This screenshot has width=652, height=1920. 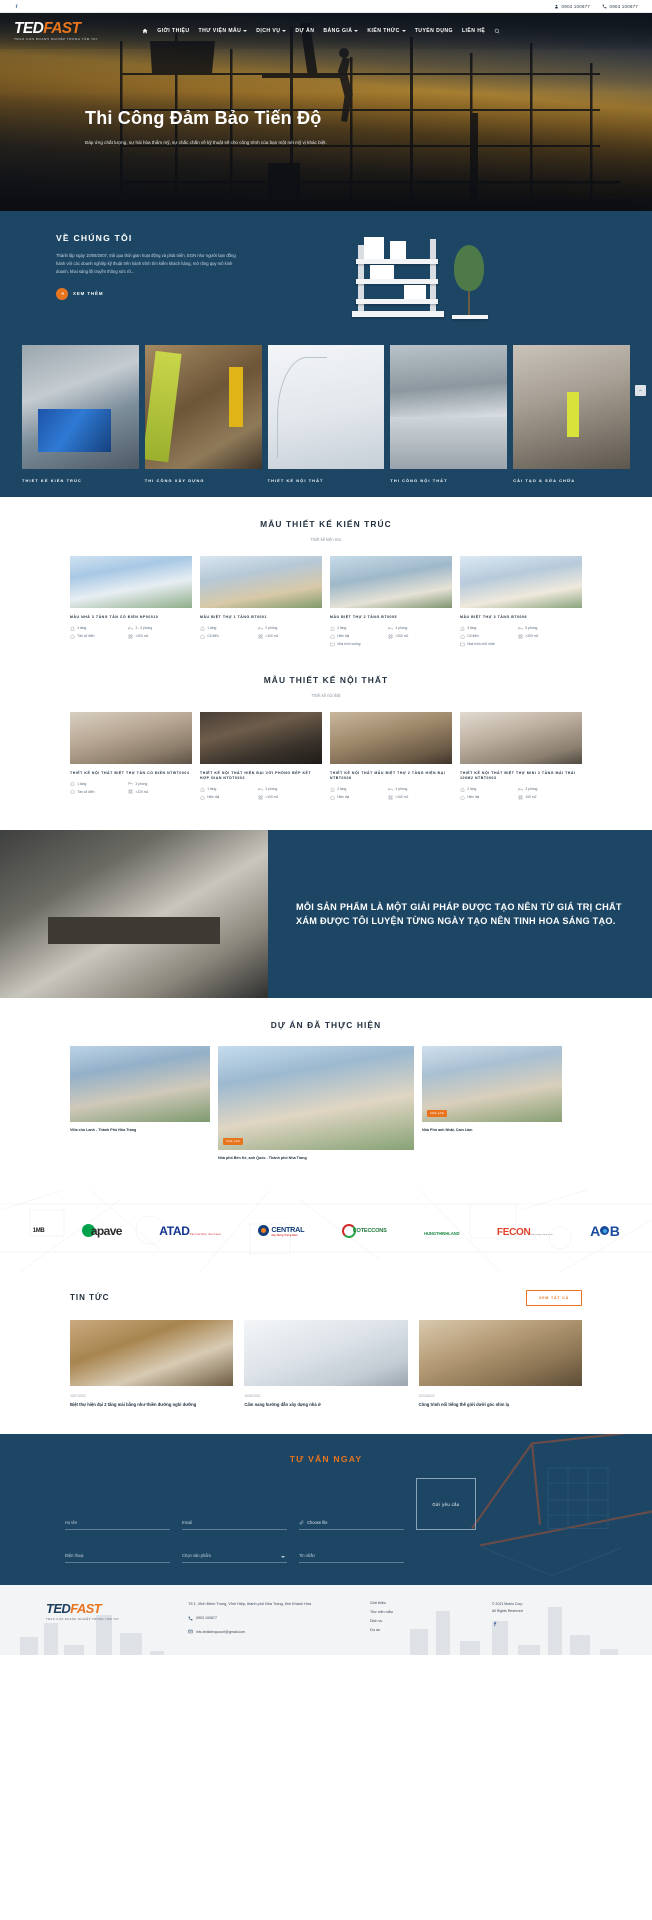 What do you see at coordinates (620, 6) in the screenshot?
I see `top-bar-contact-2: 0903 100877` at bounding box center [620, 6].